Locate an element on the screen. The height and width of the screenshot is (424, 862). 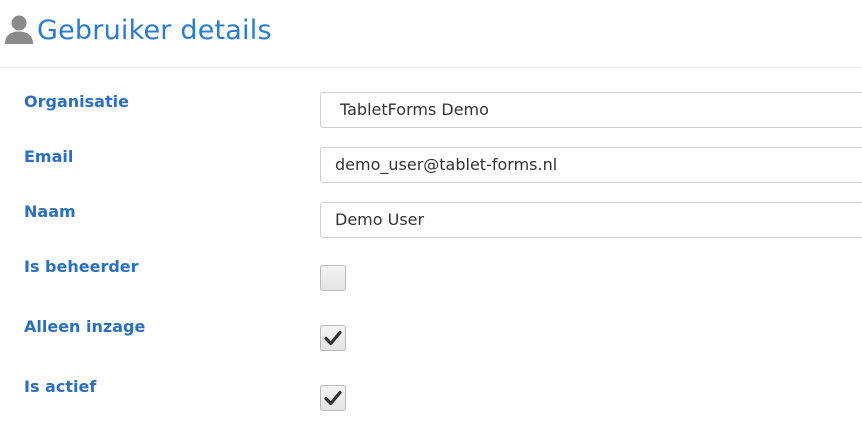
is-beheerder-label: Is beheerder is located at coordinates (81, 266).